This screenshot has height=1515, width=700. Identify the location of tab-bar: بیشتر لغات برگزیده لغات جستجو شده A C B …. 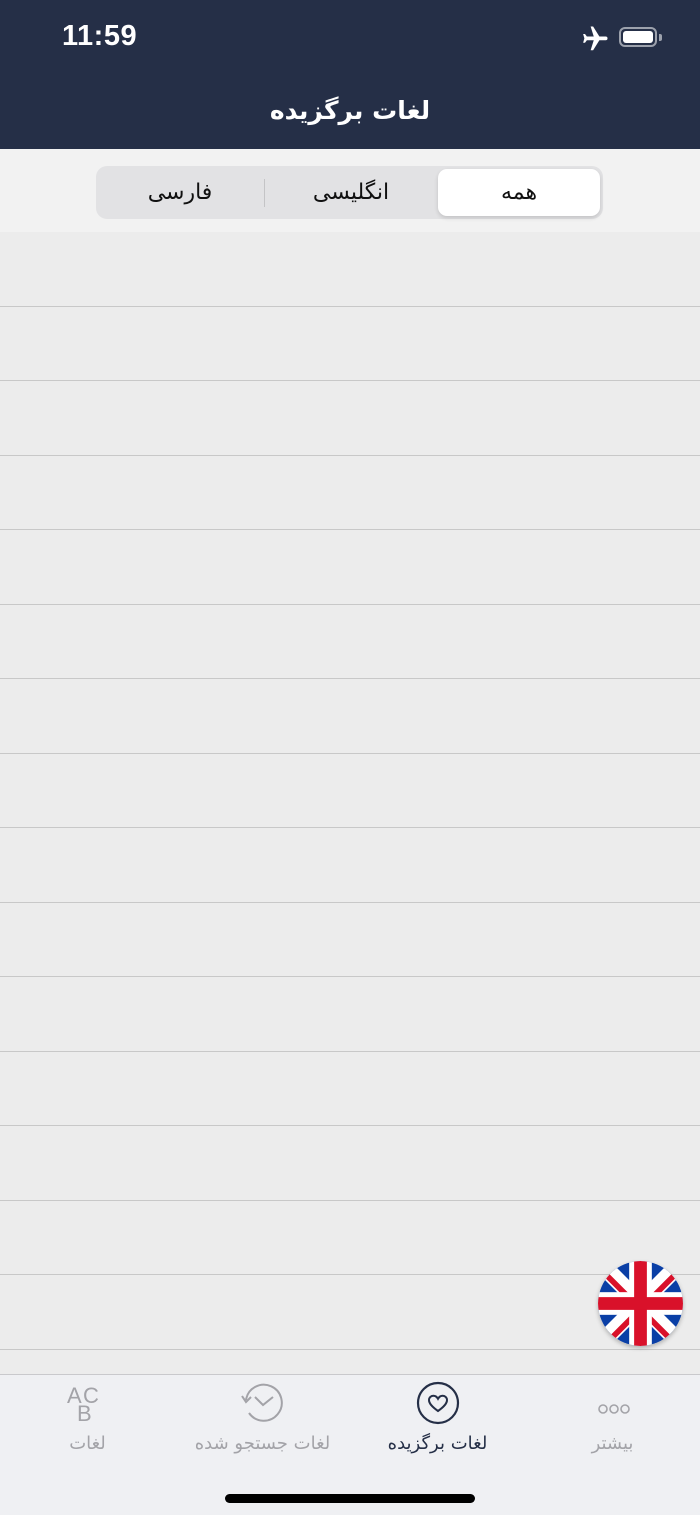
(350, 1444).